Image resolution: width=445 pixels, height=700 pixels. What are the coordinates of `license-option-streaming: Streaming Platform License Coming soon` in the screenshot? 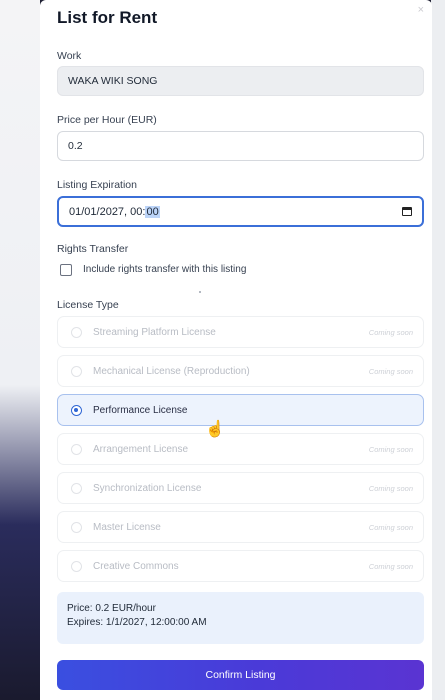 It's located at (240, 332).